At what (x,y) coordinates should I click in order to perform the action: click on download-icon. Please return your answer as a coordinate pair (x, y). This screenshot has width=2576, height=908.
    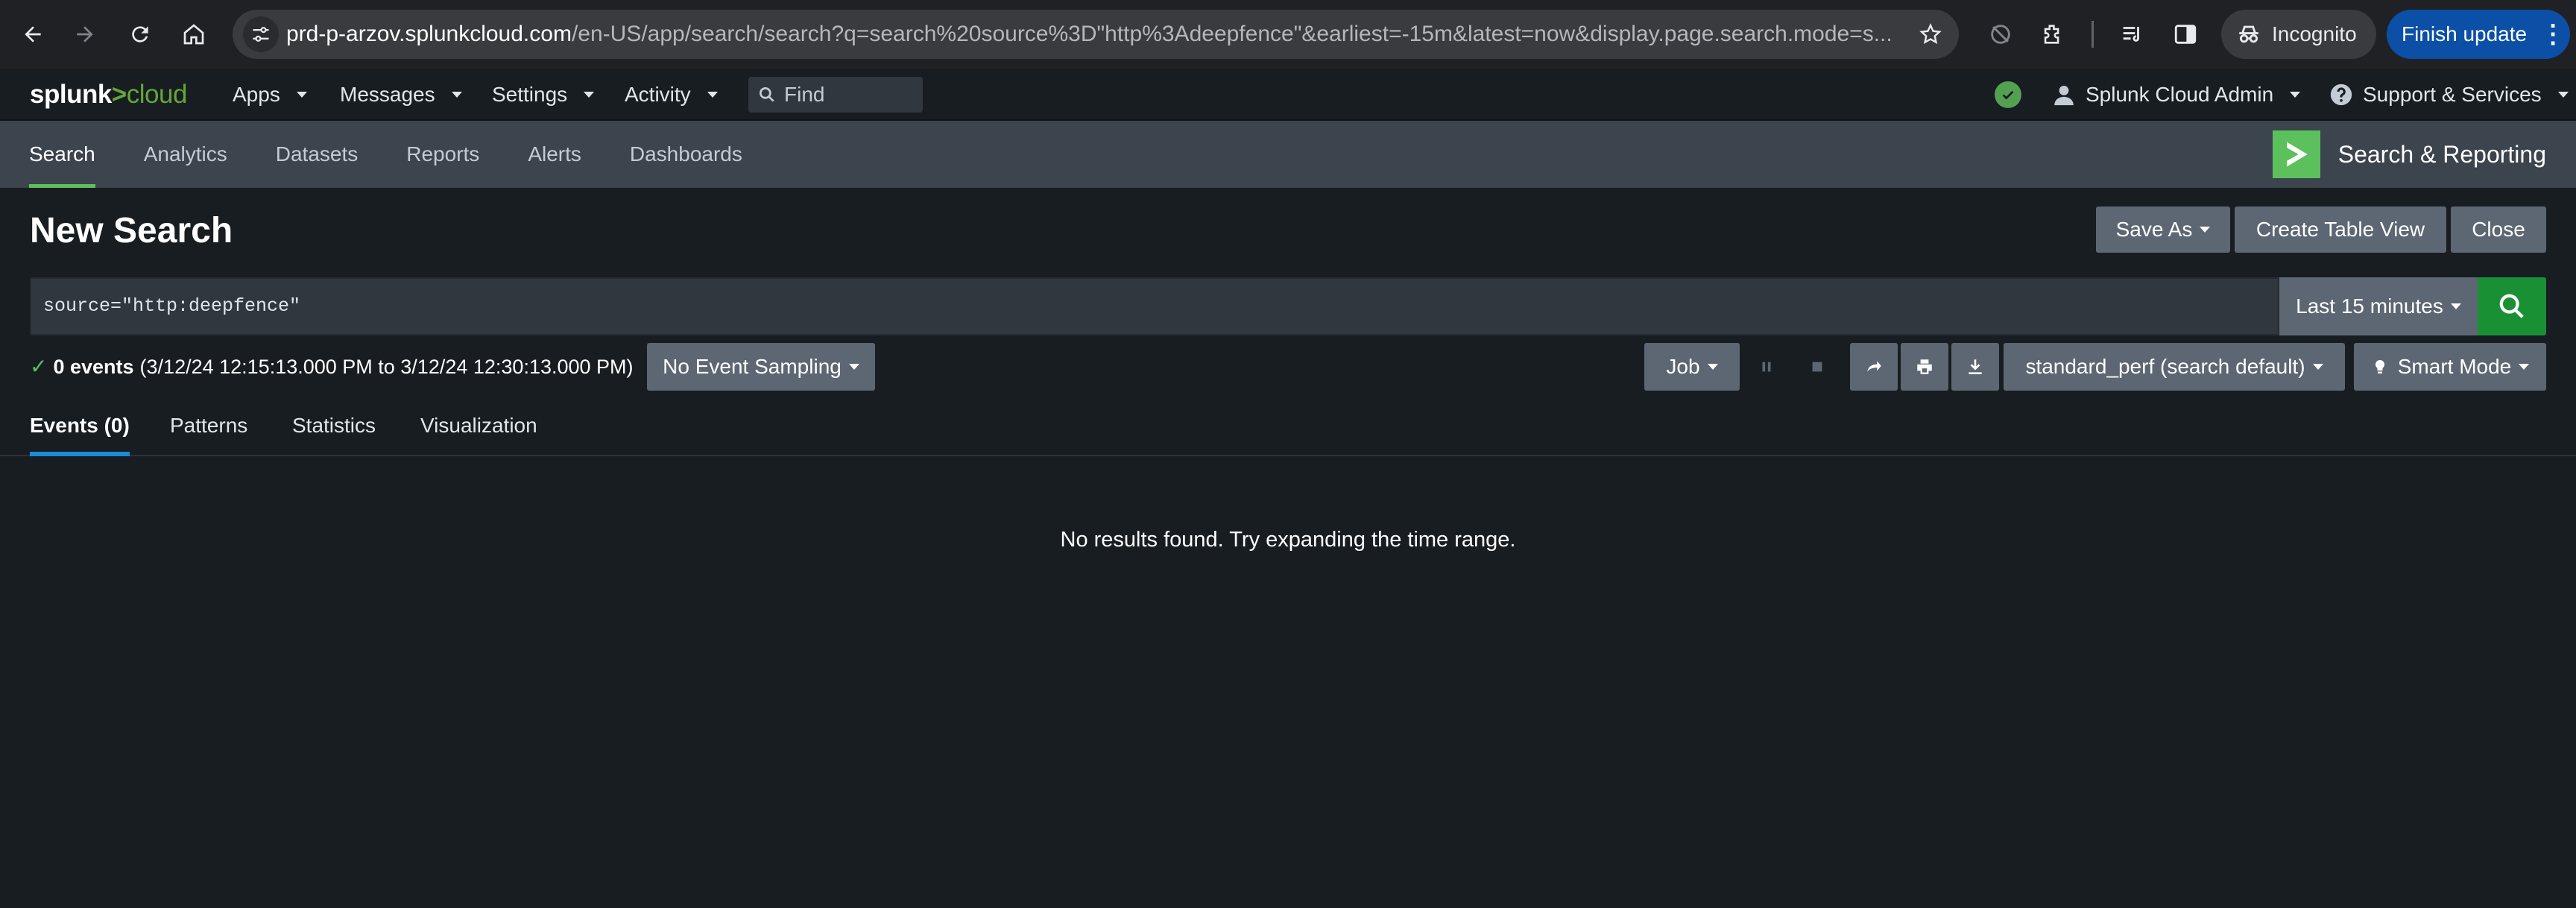
    Looking at the image, I should click on (1976, 367).